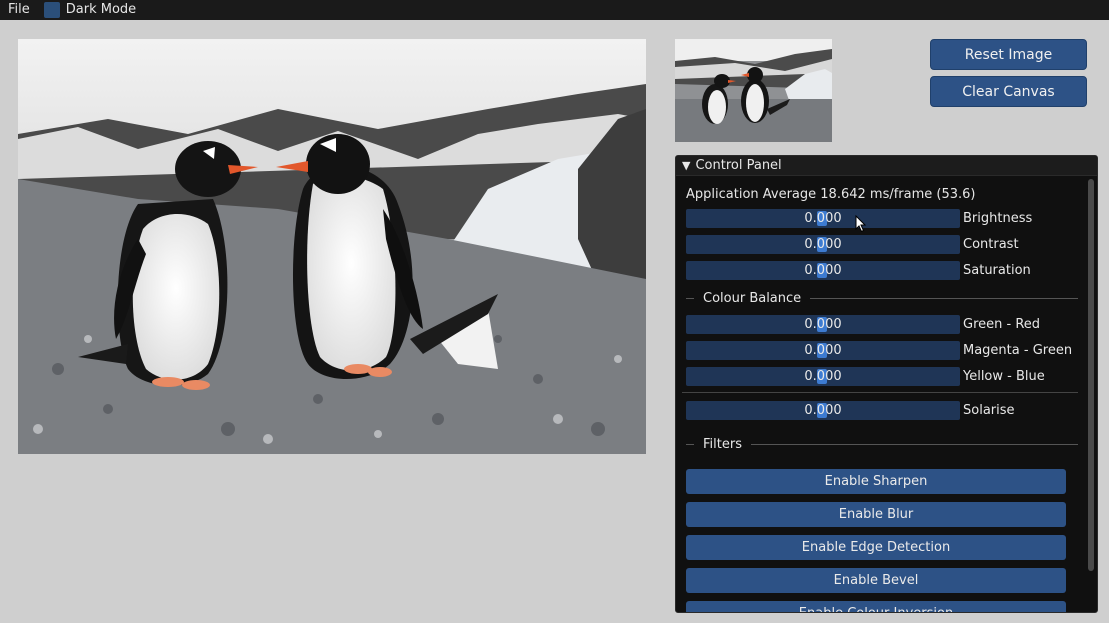 The height and width of the screenshot is (623, 1109). I want to click on divider, so click(880, 392).